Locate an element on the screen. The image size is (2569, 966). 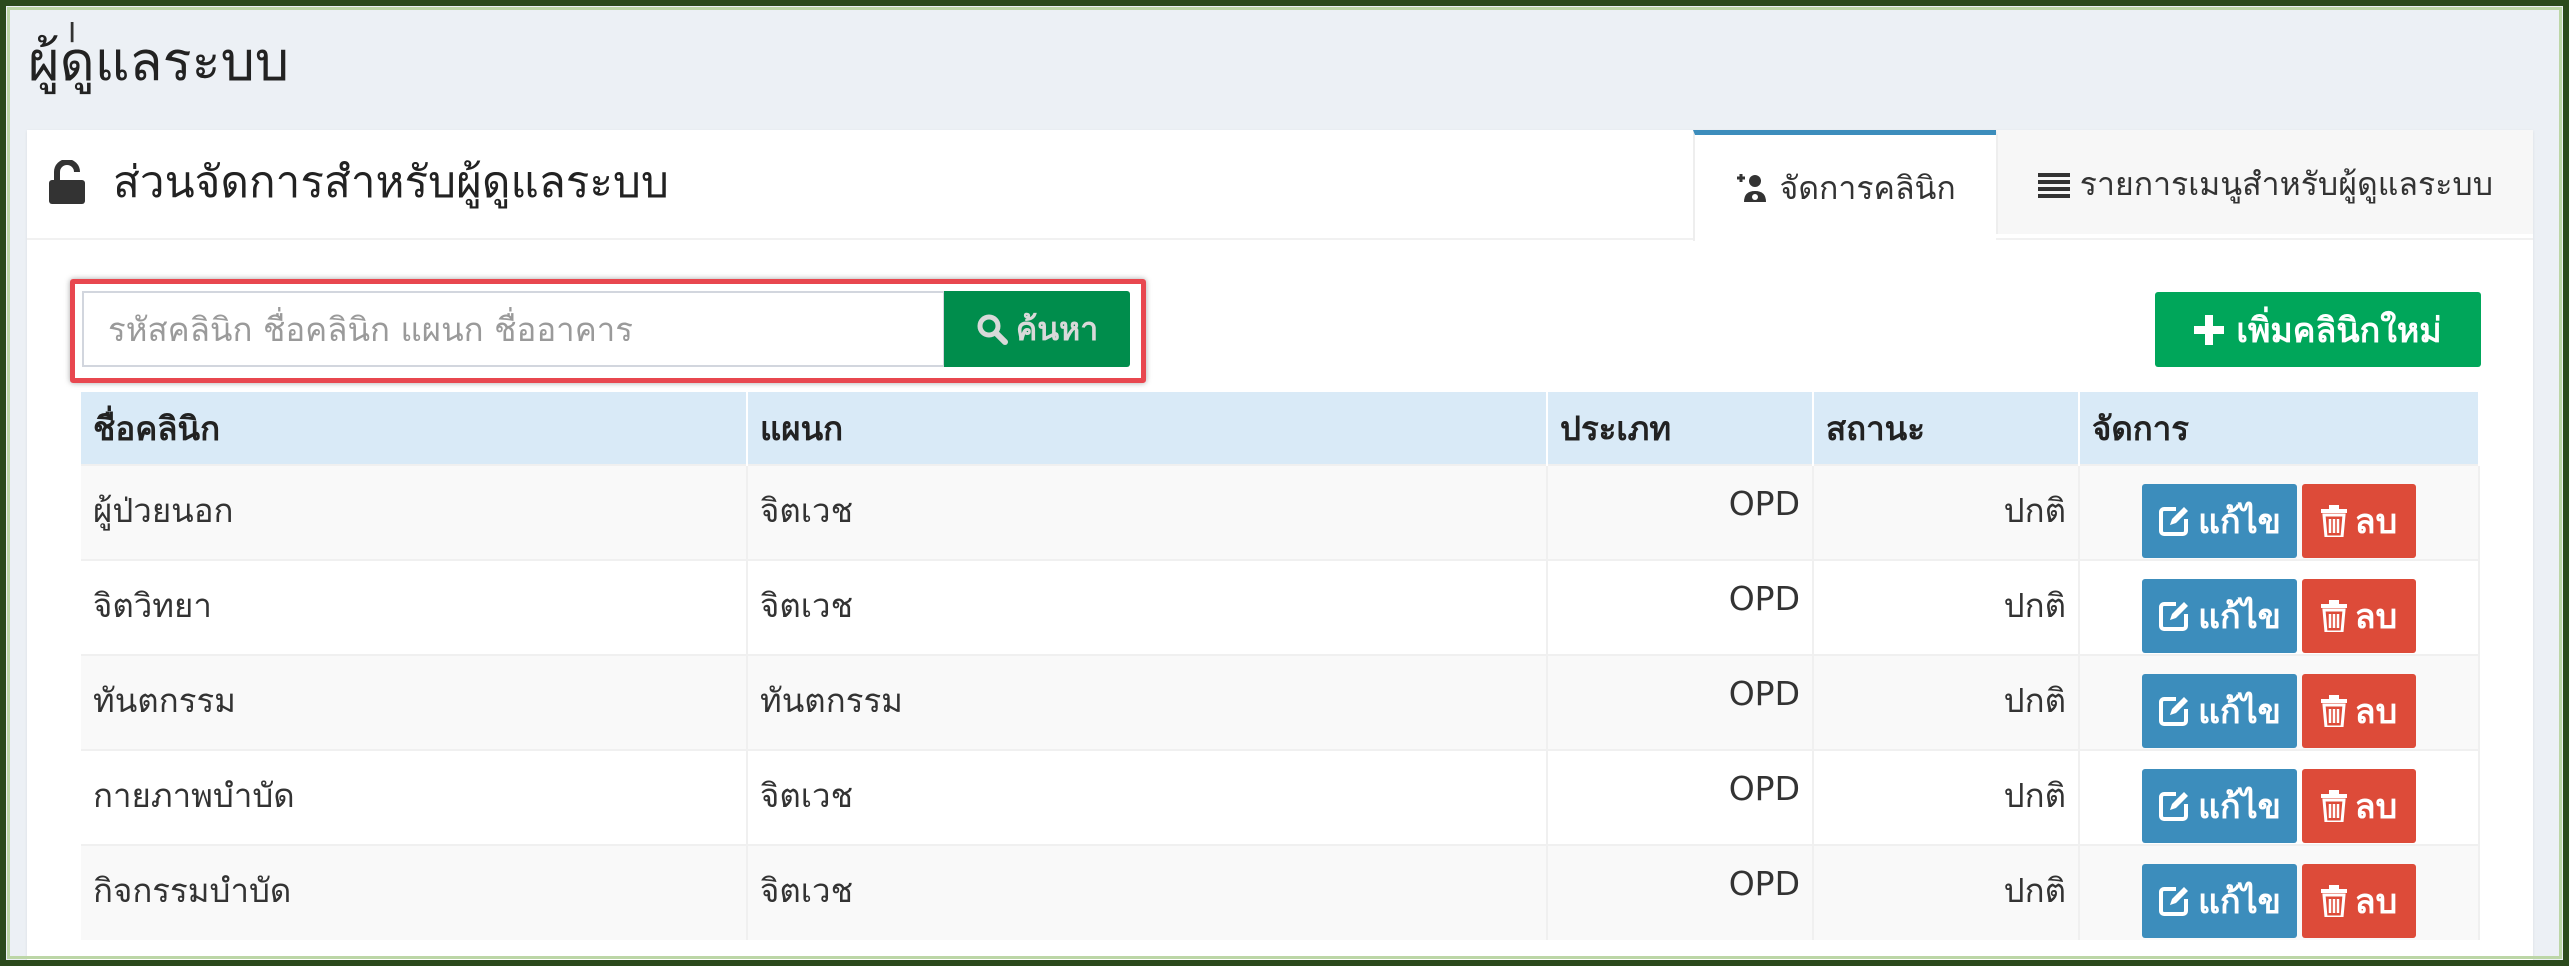
tab-manage-clinics-label: จัดการคลินิก is located at coordinates (1867, 187).